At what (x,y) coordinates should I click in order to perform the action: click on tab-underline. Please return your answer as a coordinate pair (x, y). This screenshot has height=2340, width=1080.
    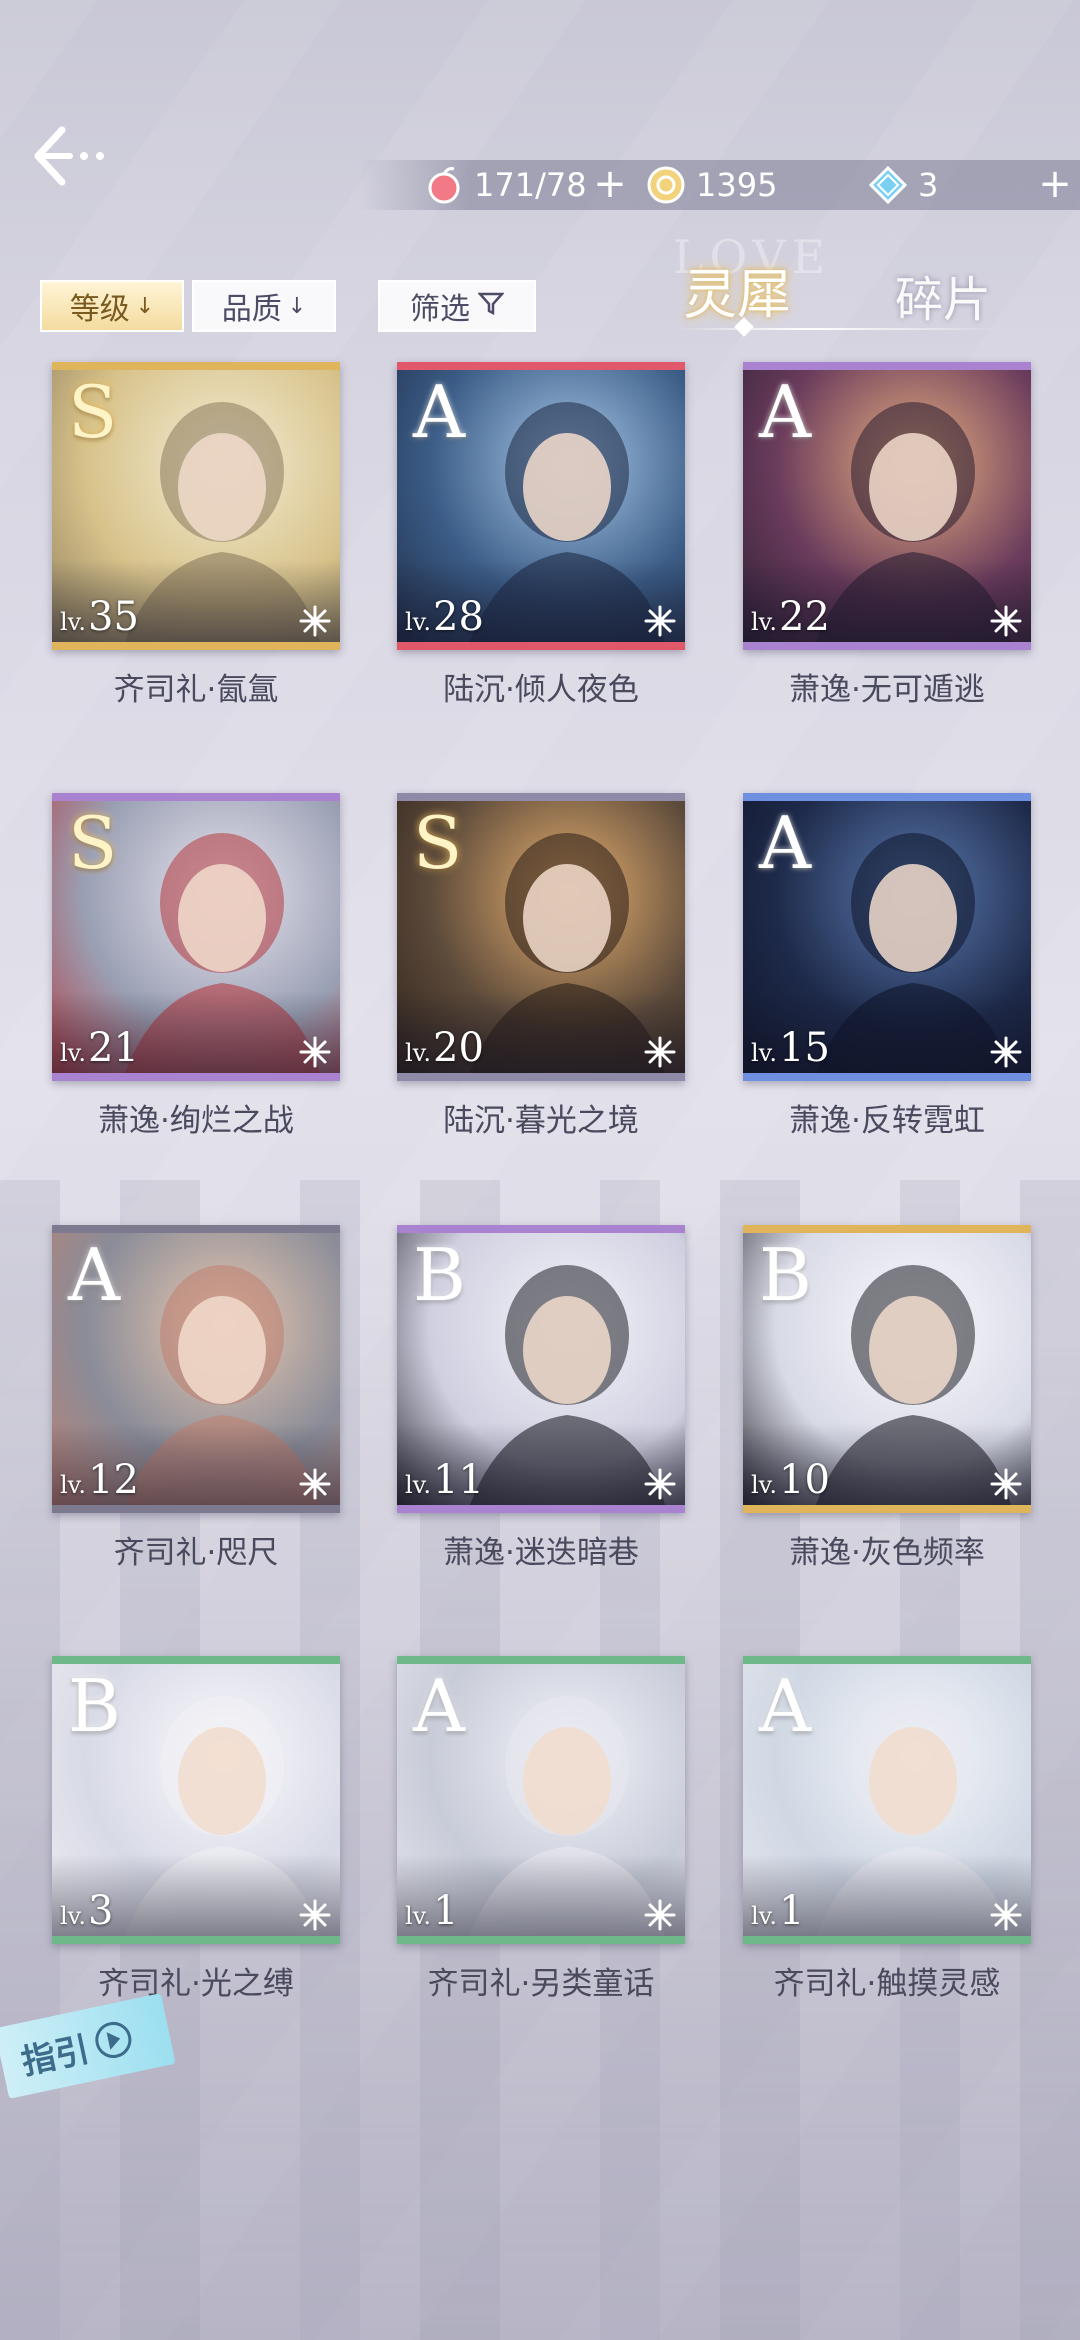
    Looking at the image, I should click on (840, 329).